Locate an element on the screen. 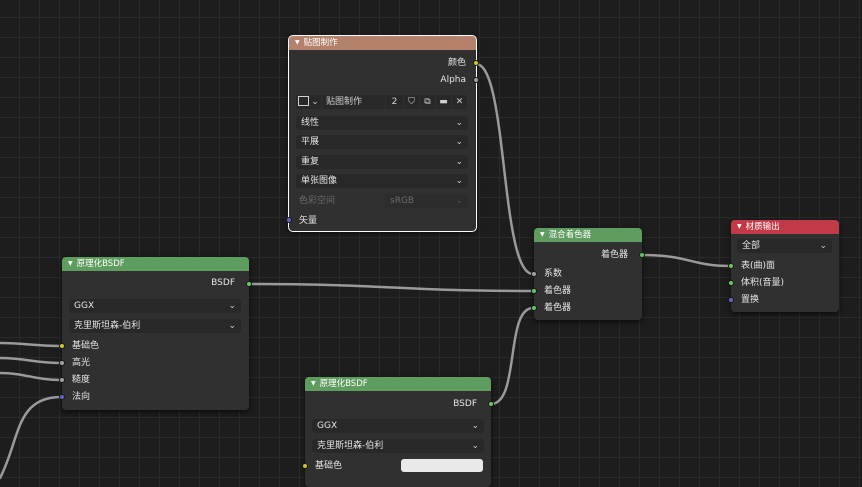 This screenshot has height=487, width=862. link-bsdf-left-to-shader1 is located at coordinates (391, 287).